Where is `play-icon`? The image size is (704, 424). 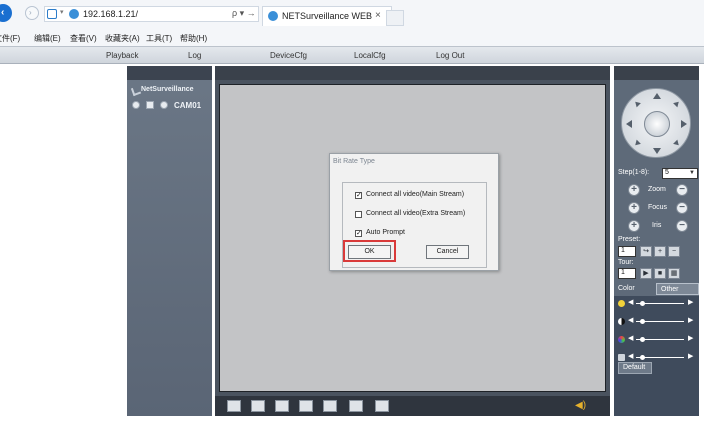 play-icon is located at coordinates (150, 105).